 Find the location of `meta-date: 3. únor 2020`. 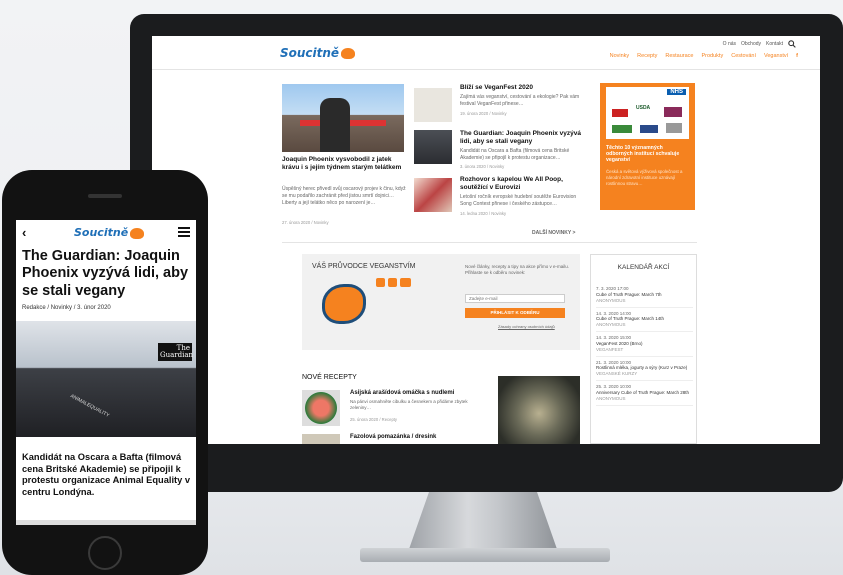

meta-date: 3. únor 2020 is located at coordinates (94, 308).